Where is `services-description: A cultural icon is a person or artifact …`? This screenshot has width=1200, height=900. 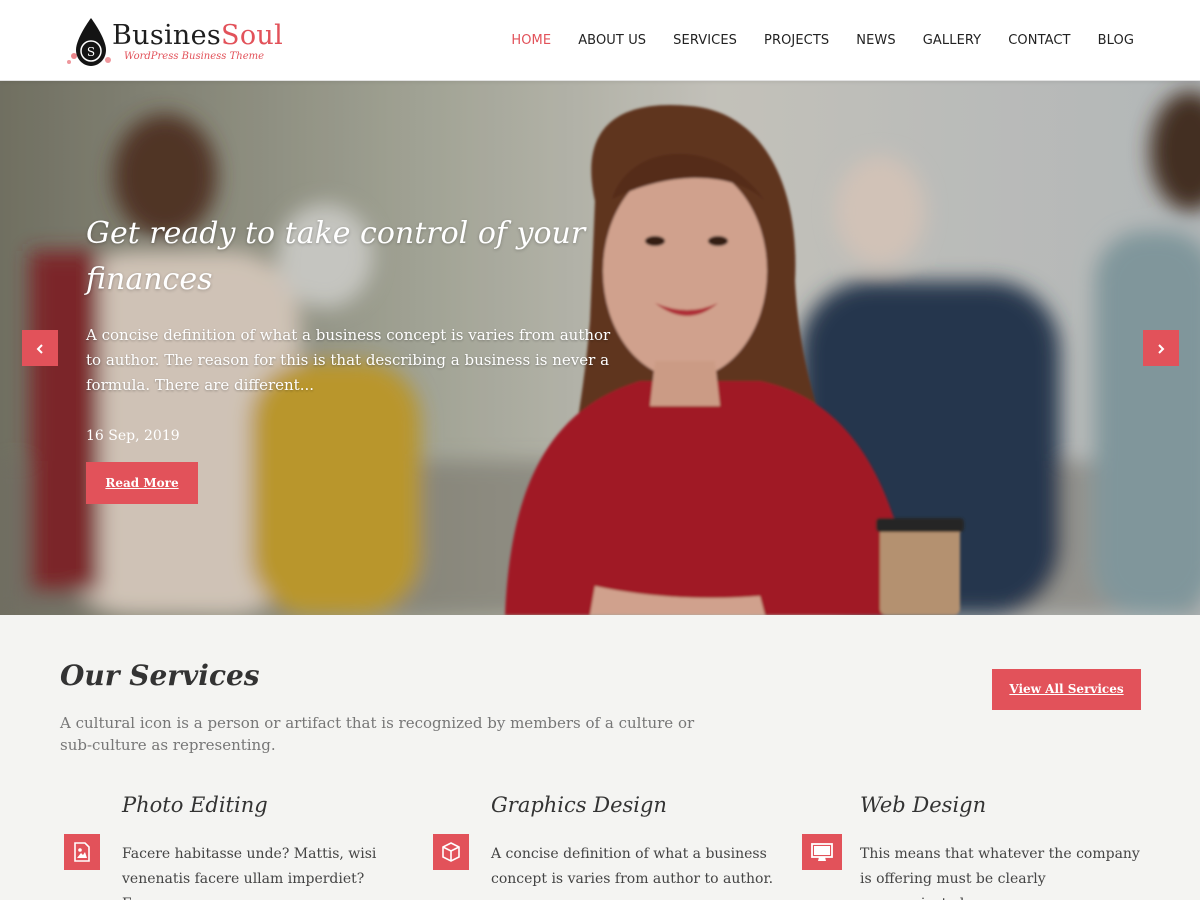 services-description: A cultural icon is a person or artifact … is located at coordinates (377, 734).